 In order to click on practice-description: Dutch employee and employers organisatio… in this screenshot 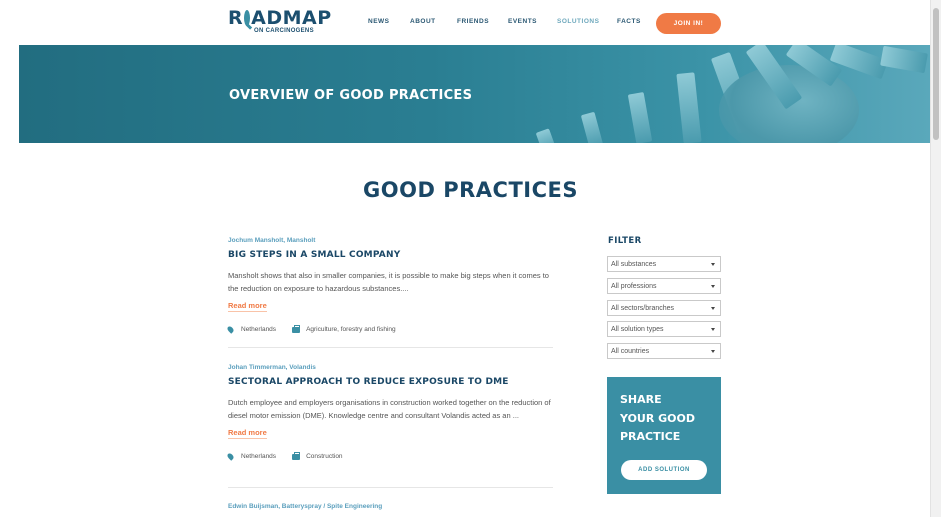, I will do `click(389, 409)`.